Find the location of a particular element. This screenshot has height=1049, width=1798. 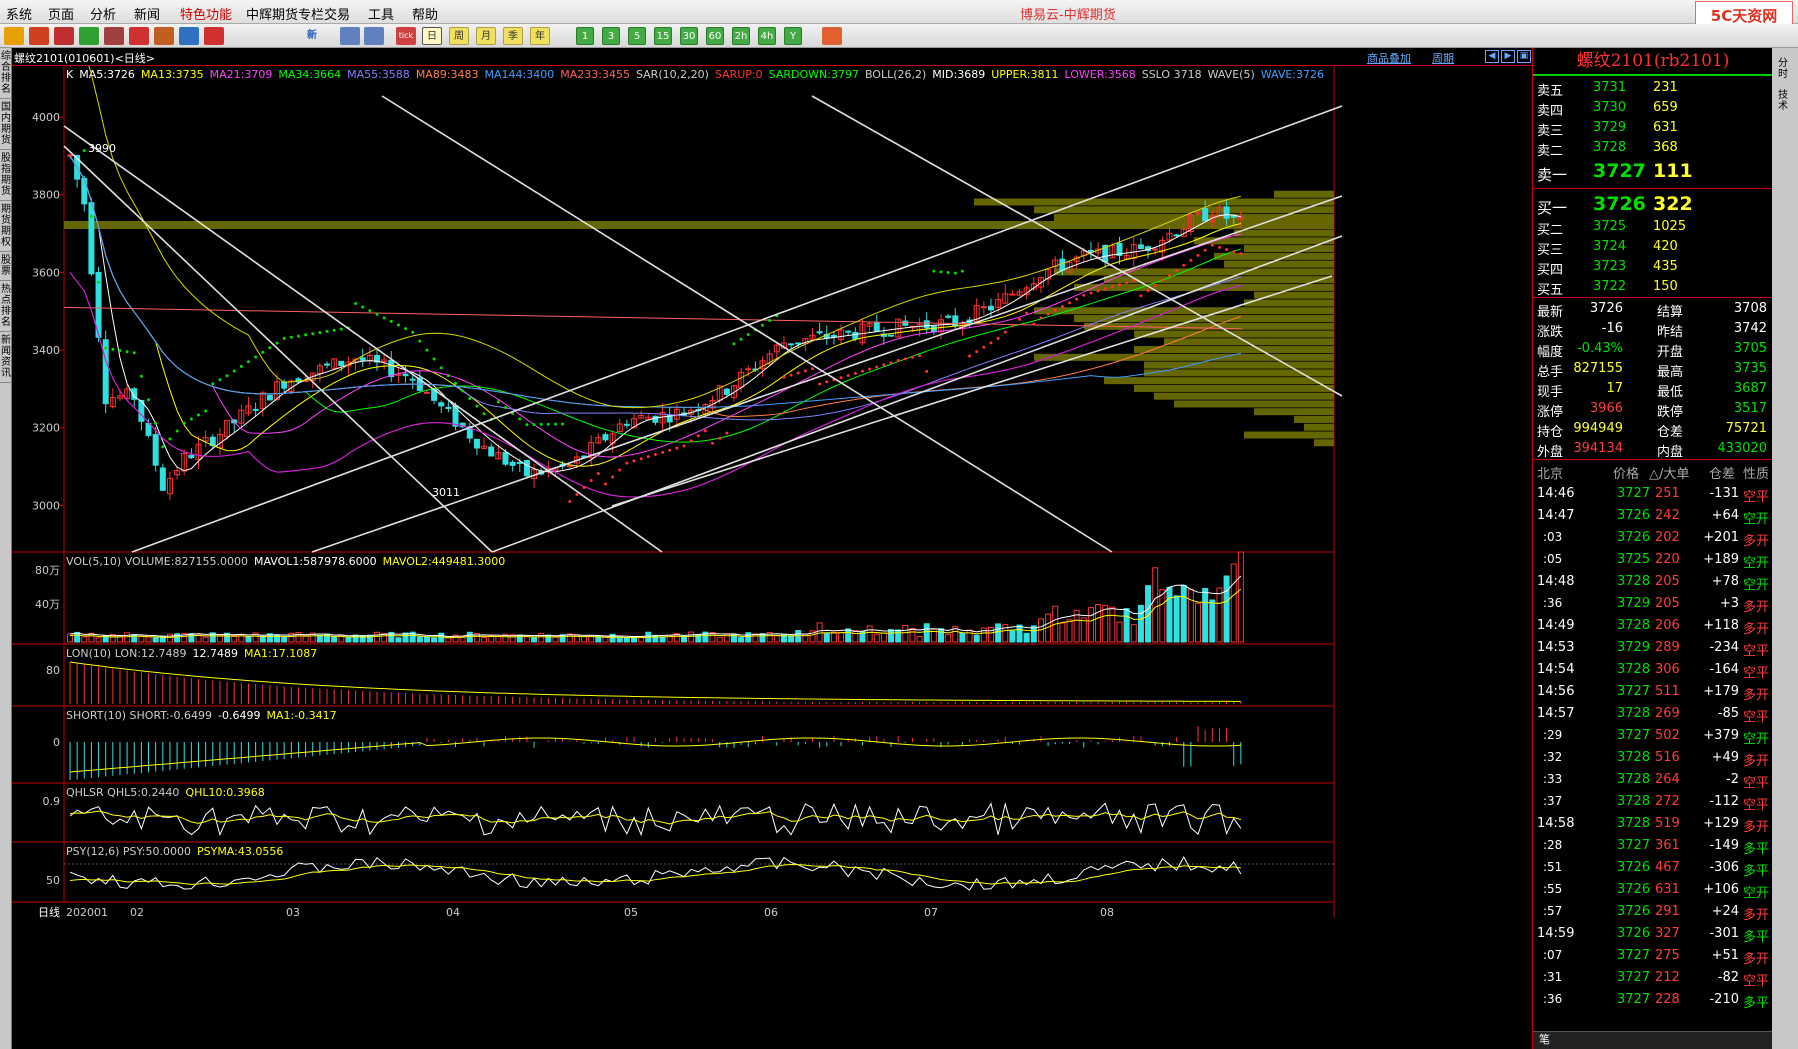

bid-volume: 322 is located at coordinates (1673, 204).